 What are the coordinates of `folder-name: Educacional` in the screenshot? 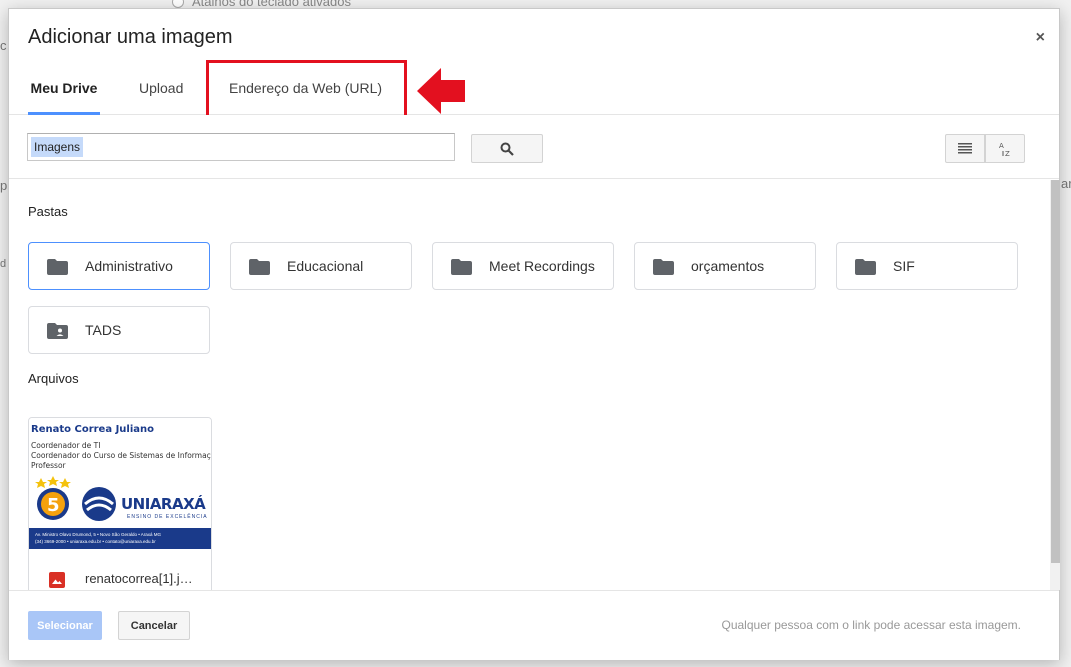 It's located at (325, 266).